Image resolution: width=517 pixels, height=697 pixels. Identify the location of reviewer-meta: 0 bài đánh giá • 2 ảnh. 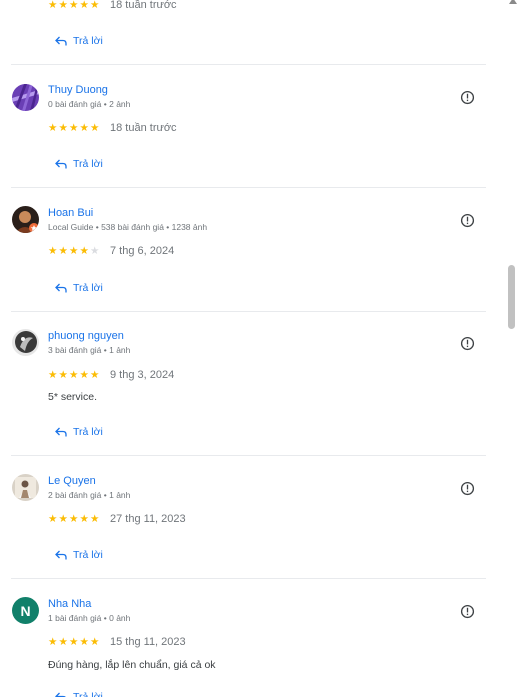
(89, 104).